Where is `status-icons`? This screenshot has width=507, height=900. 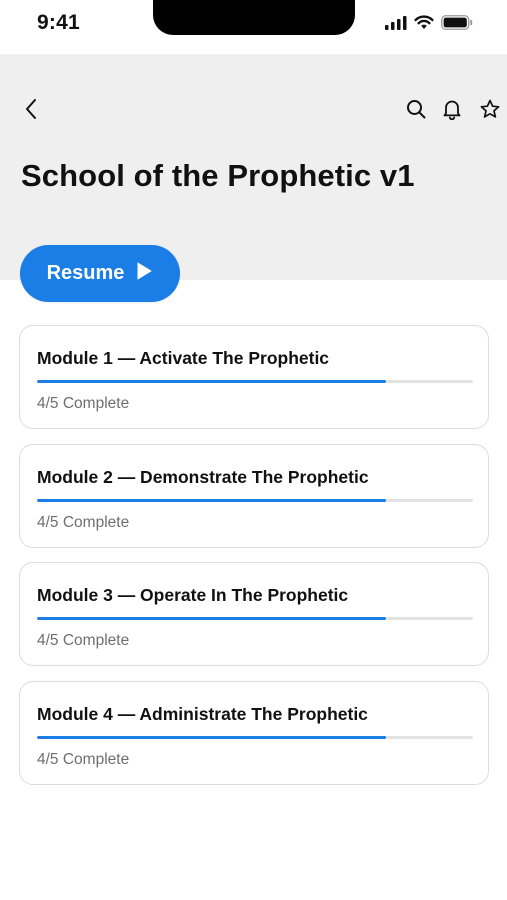
status-icons is located at coordinates (429, 25).